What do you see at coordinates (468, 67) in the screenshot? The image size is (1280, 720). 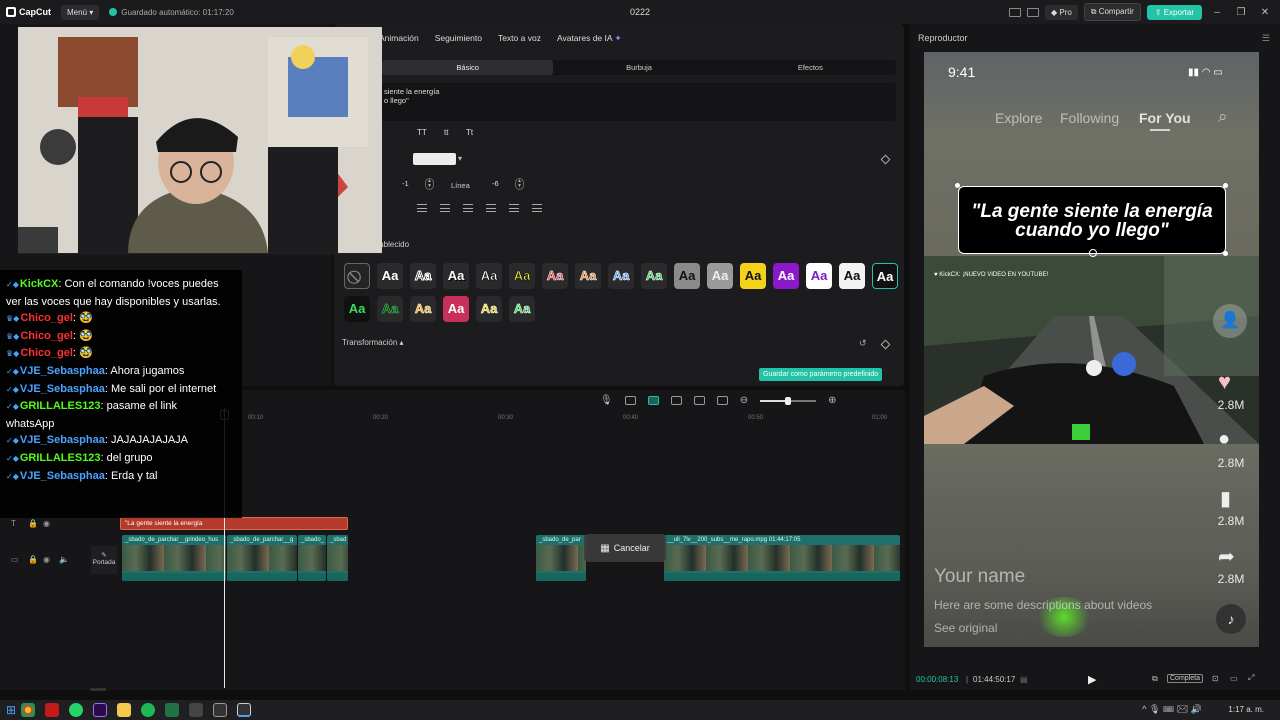 I see `subtab-basico: Básico` at bounding box center [468, 67].